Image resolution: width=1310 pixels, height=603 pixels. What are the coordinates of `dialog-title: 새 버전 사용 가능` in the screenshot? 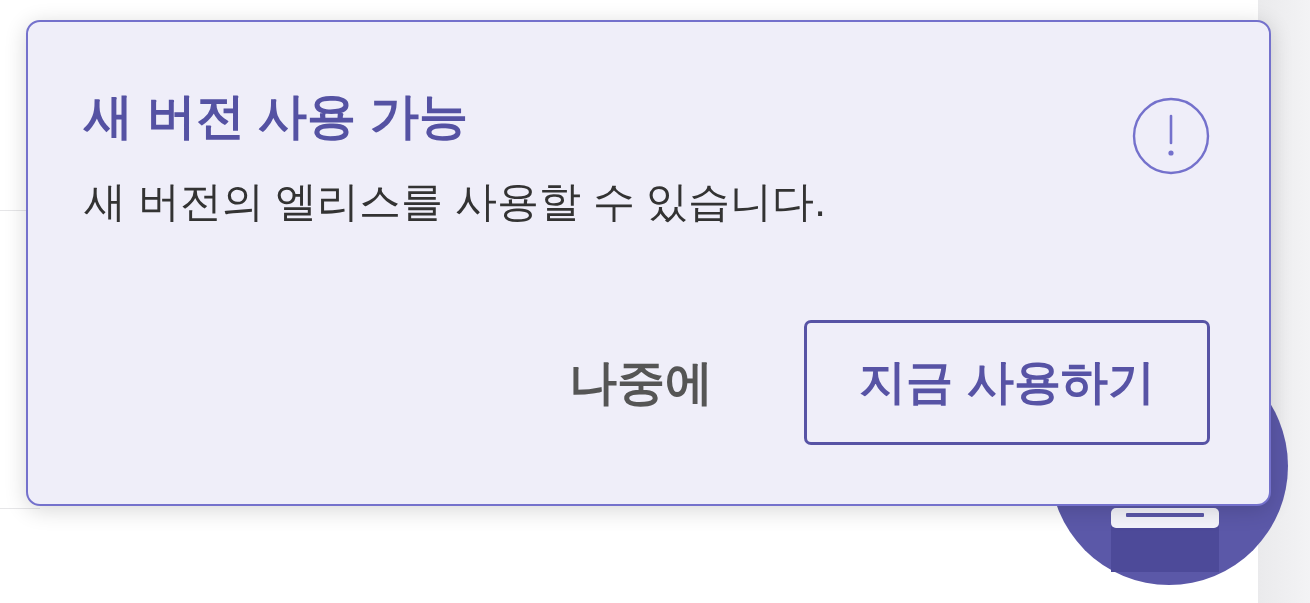 It's located at (276, 116).